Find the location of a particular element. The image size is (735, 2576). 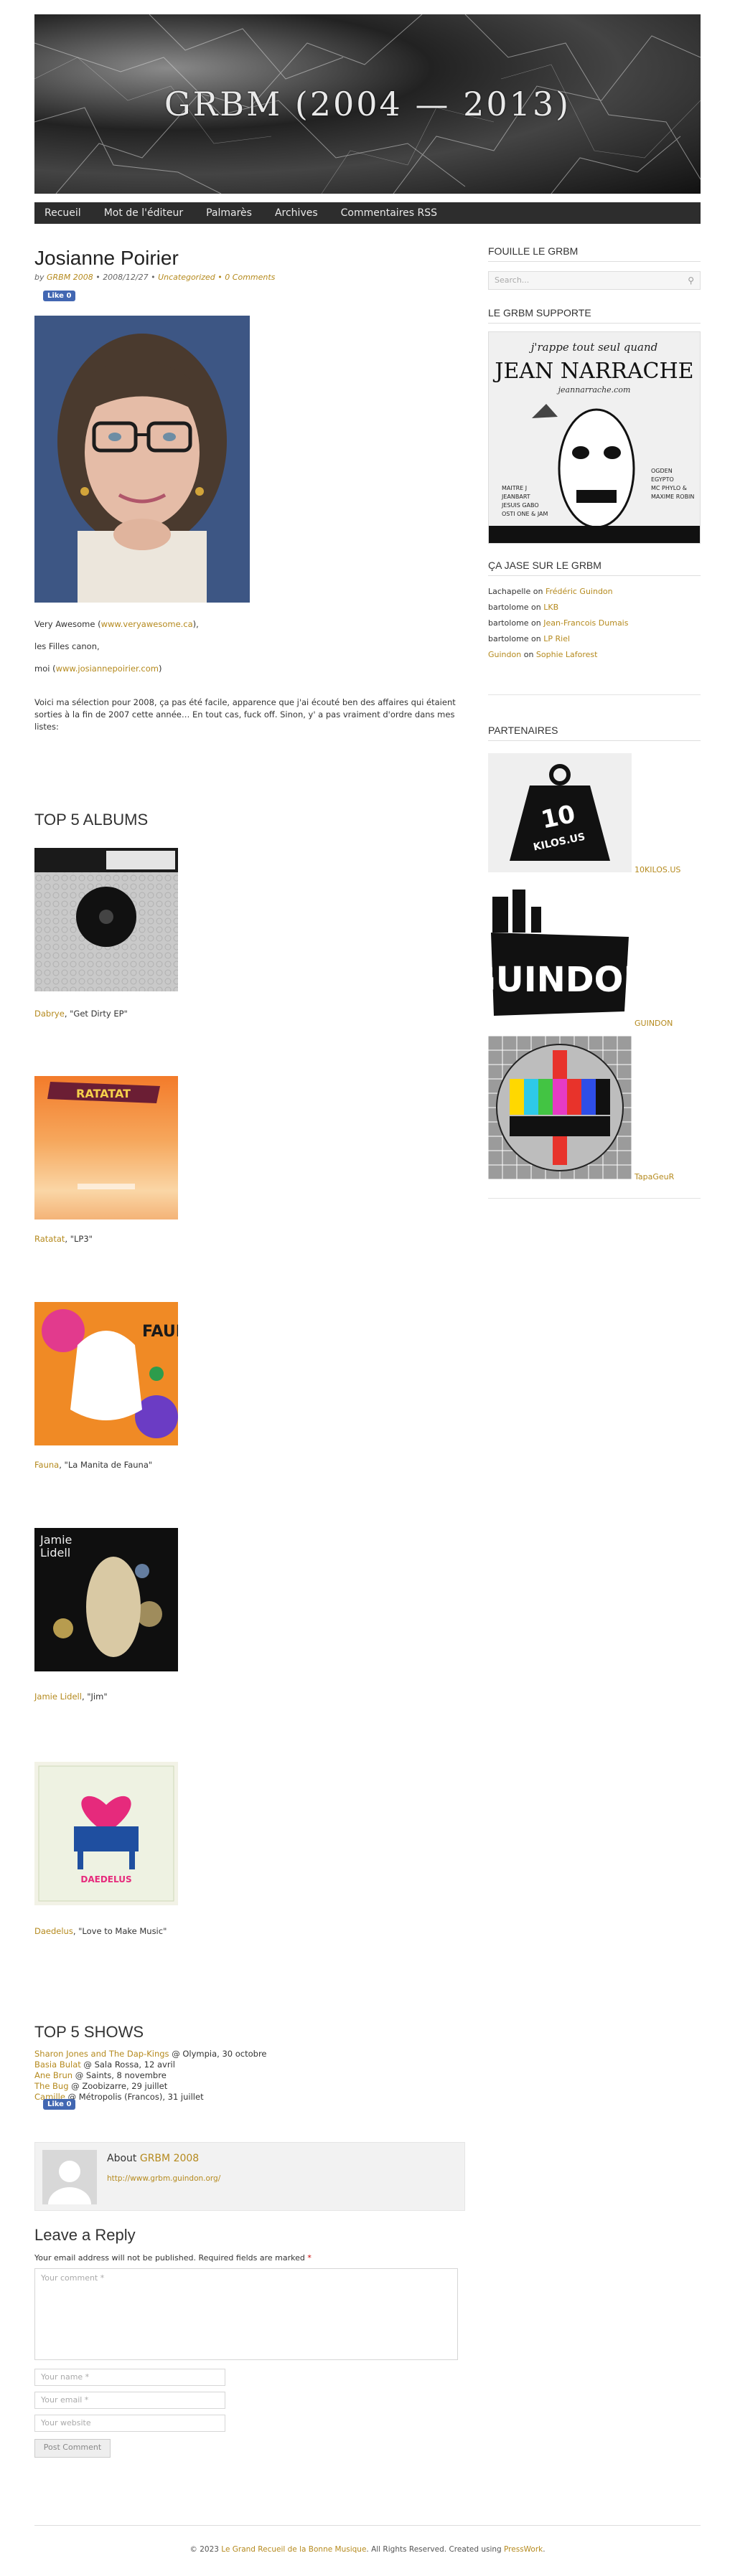

banner-title: GRBM (2004 — 2013) is located at coordinates (367, 104).